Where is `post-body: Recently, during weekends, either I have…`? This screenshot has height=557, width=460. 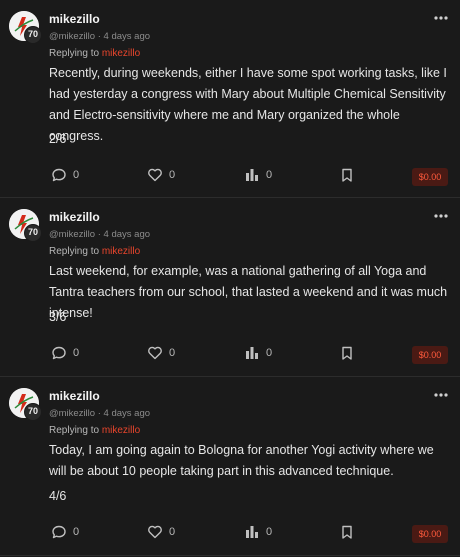
post-body: Recently, during weekends, either I have… is located at coordinates (248, 104).